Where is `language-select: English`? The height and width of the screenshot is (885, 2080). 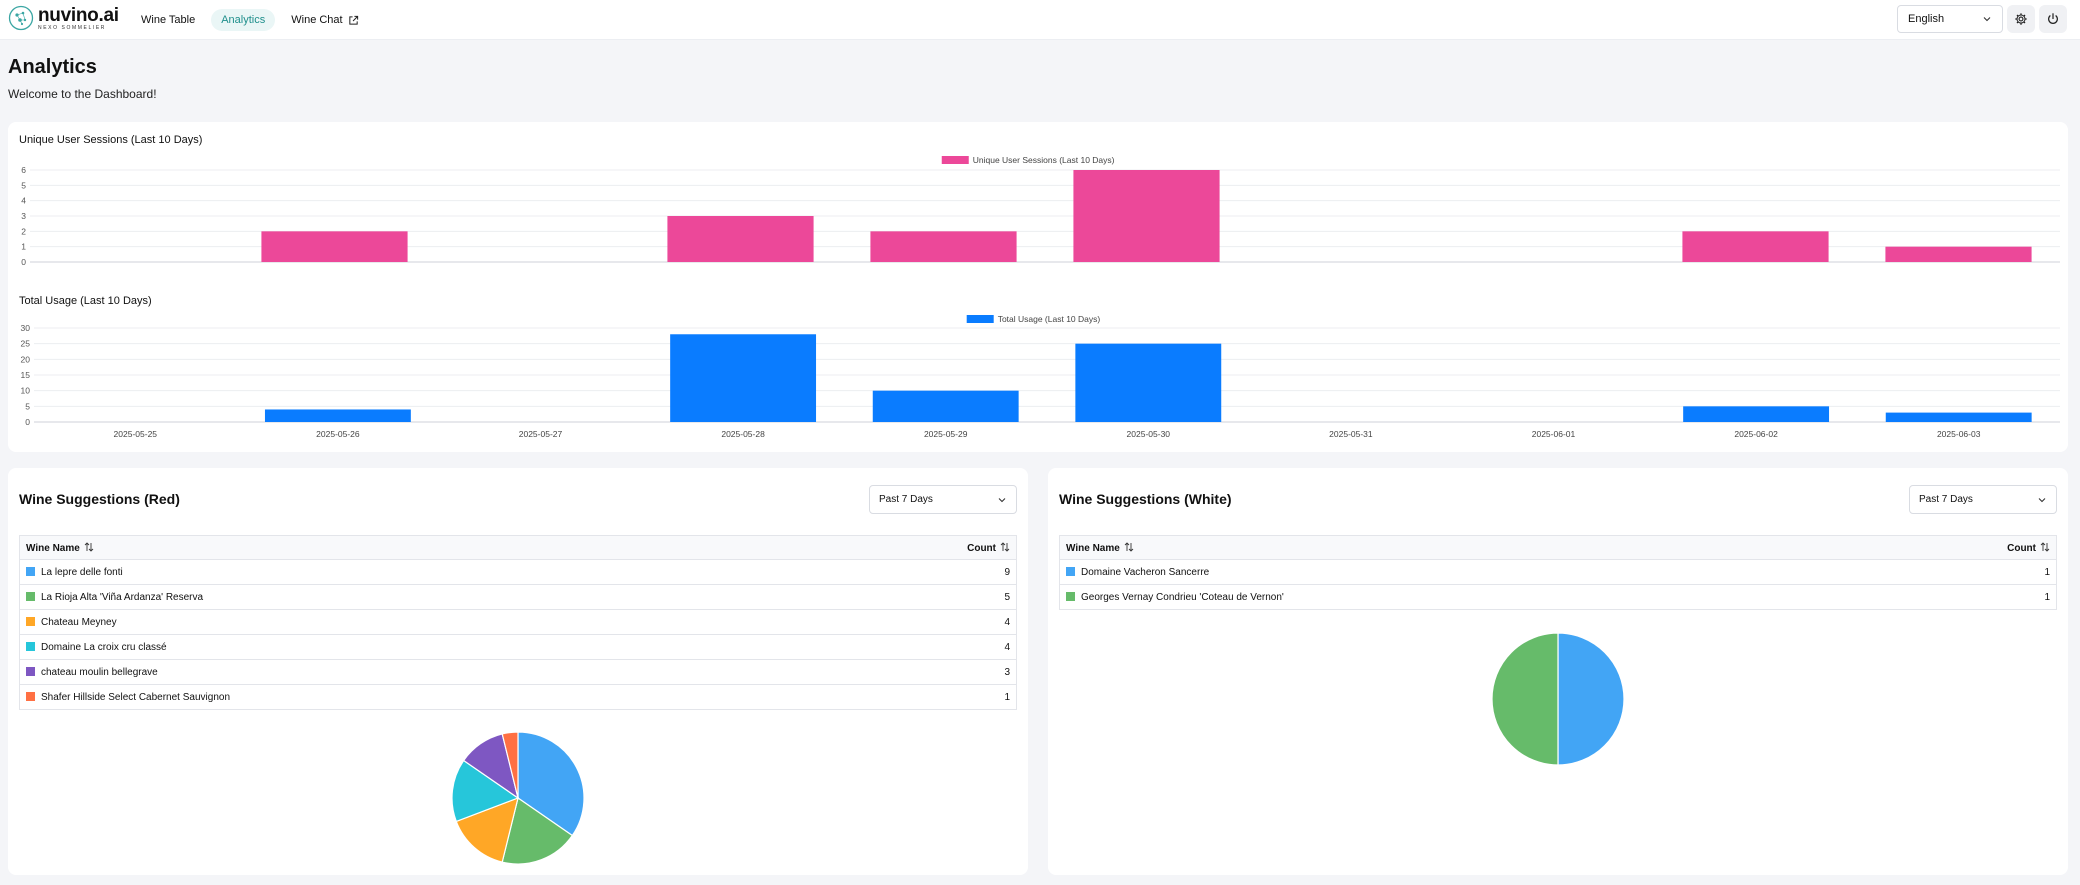
language-select: English is located at coordinates (1950, 19).